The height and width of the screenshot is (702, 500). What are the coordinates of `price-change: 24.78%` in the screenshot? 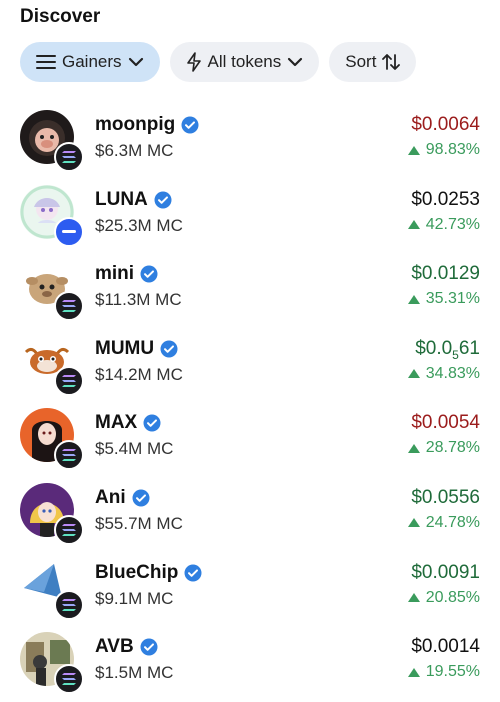 It's located at (443, 522).